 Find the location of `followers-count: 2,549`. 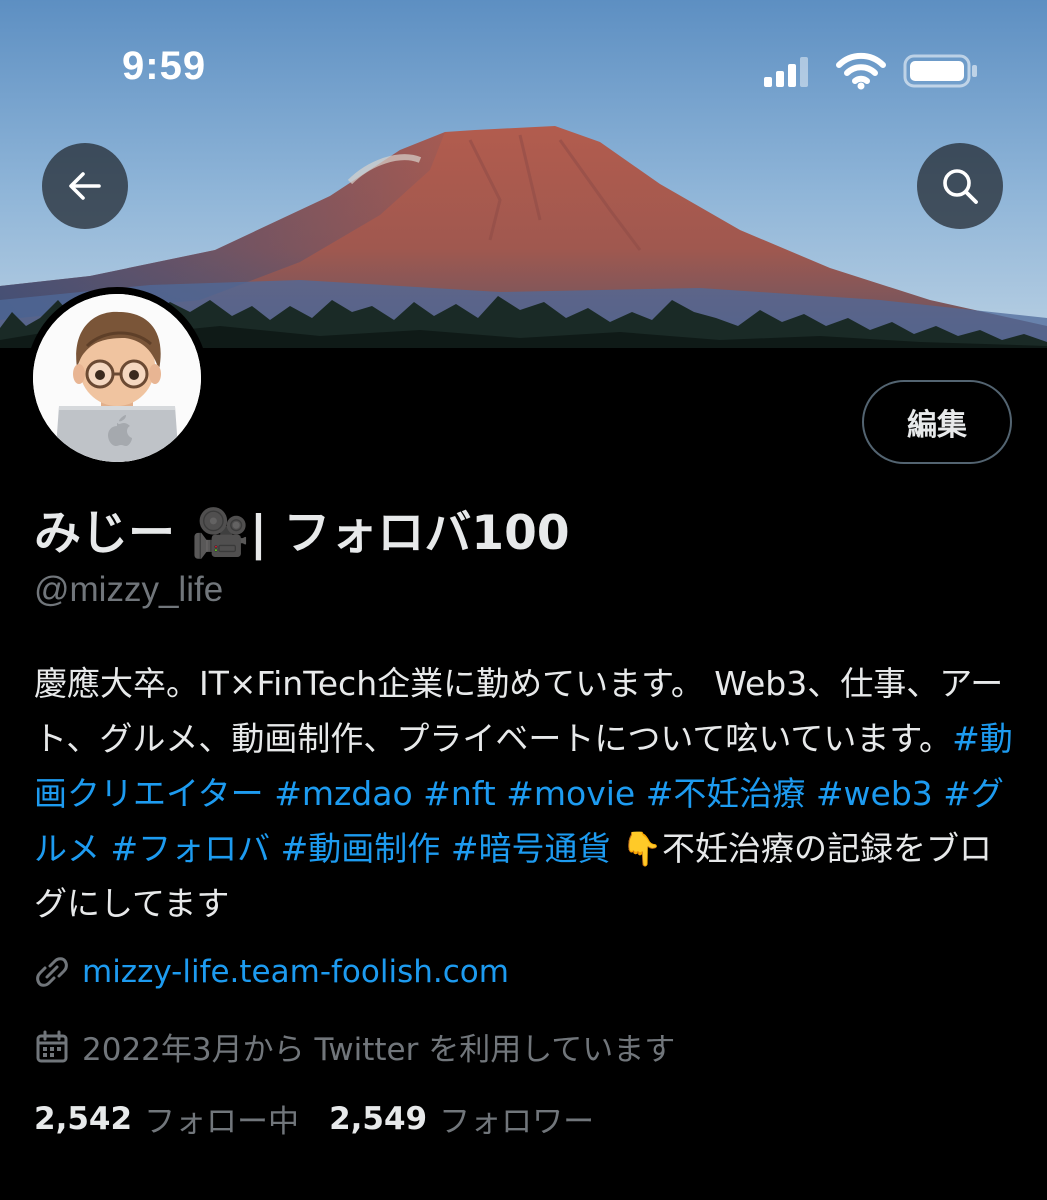

followers-count: 2,549 is located at coordinates (378, 1119).